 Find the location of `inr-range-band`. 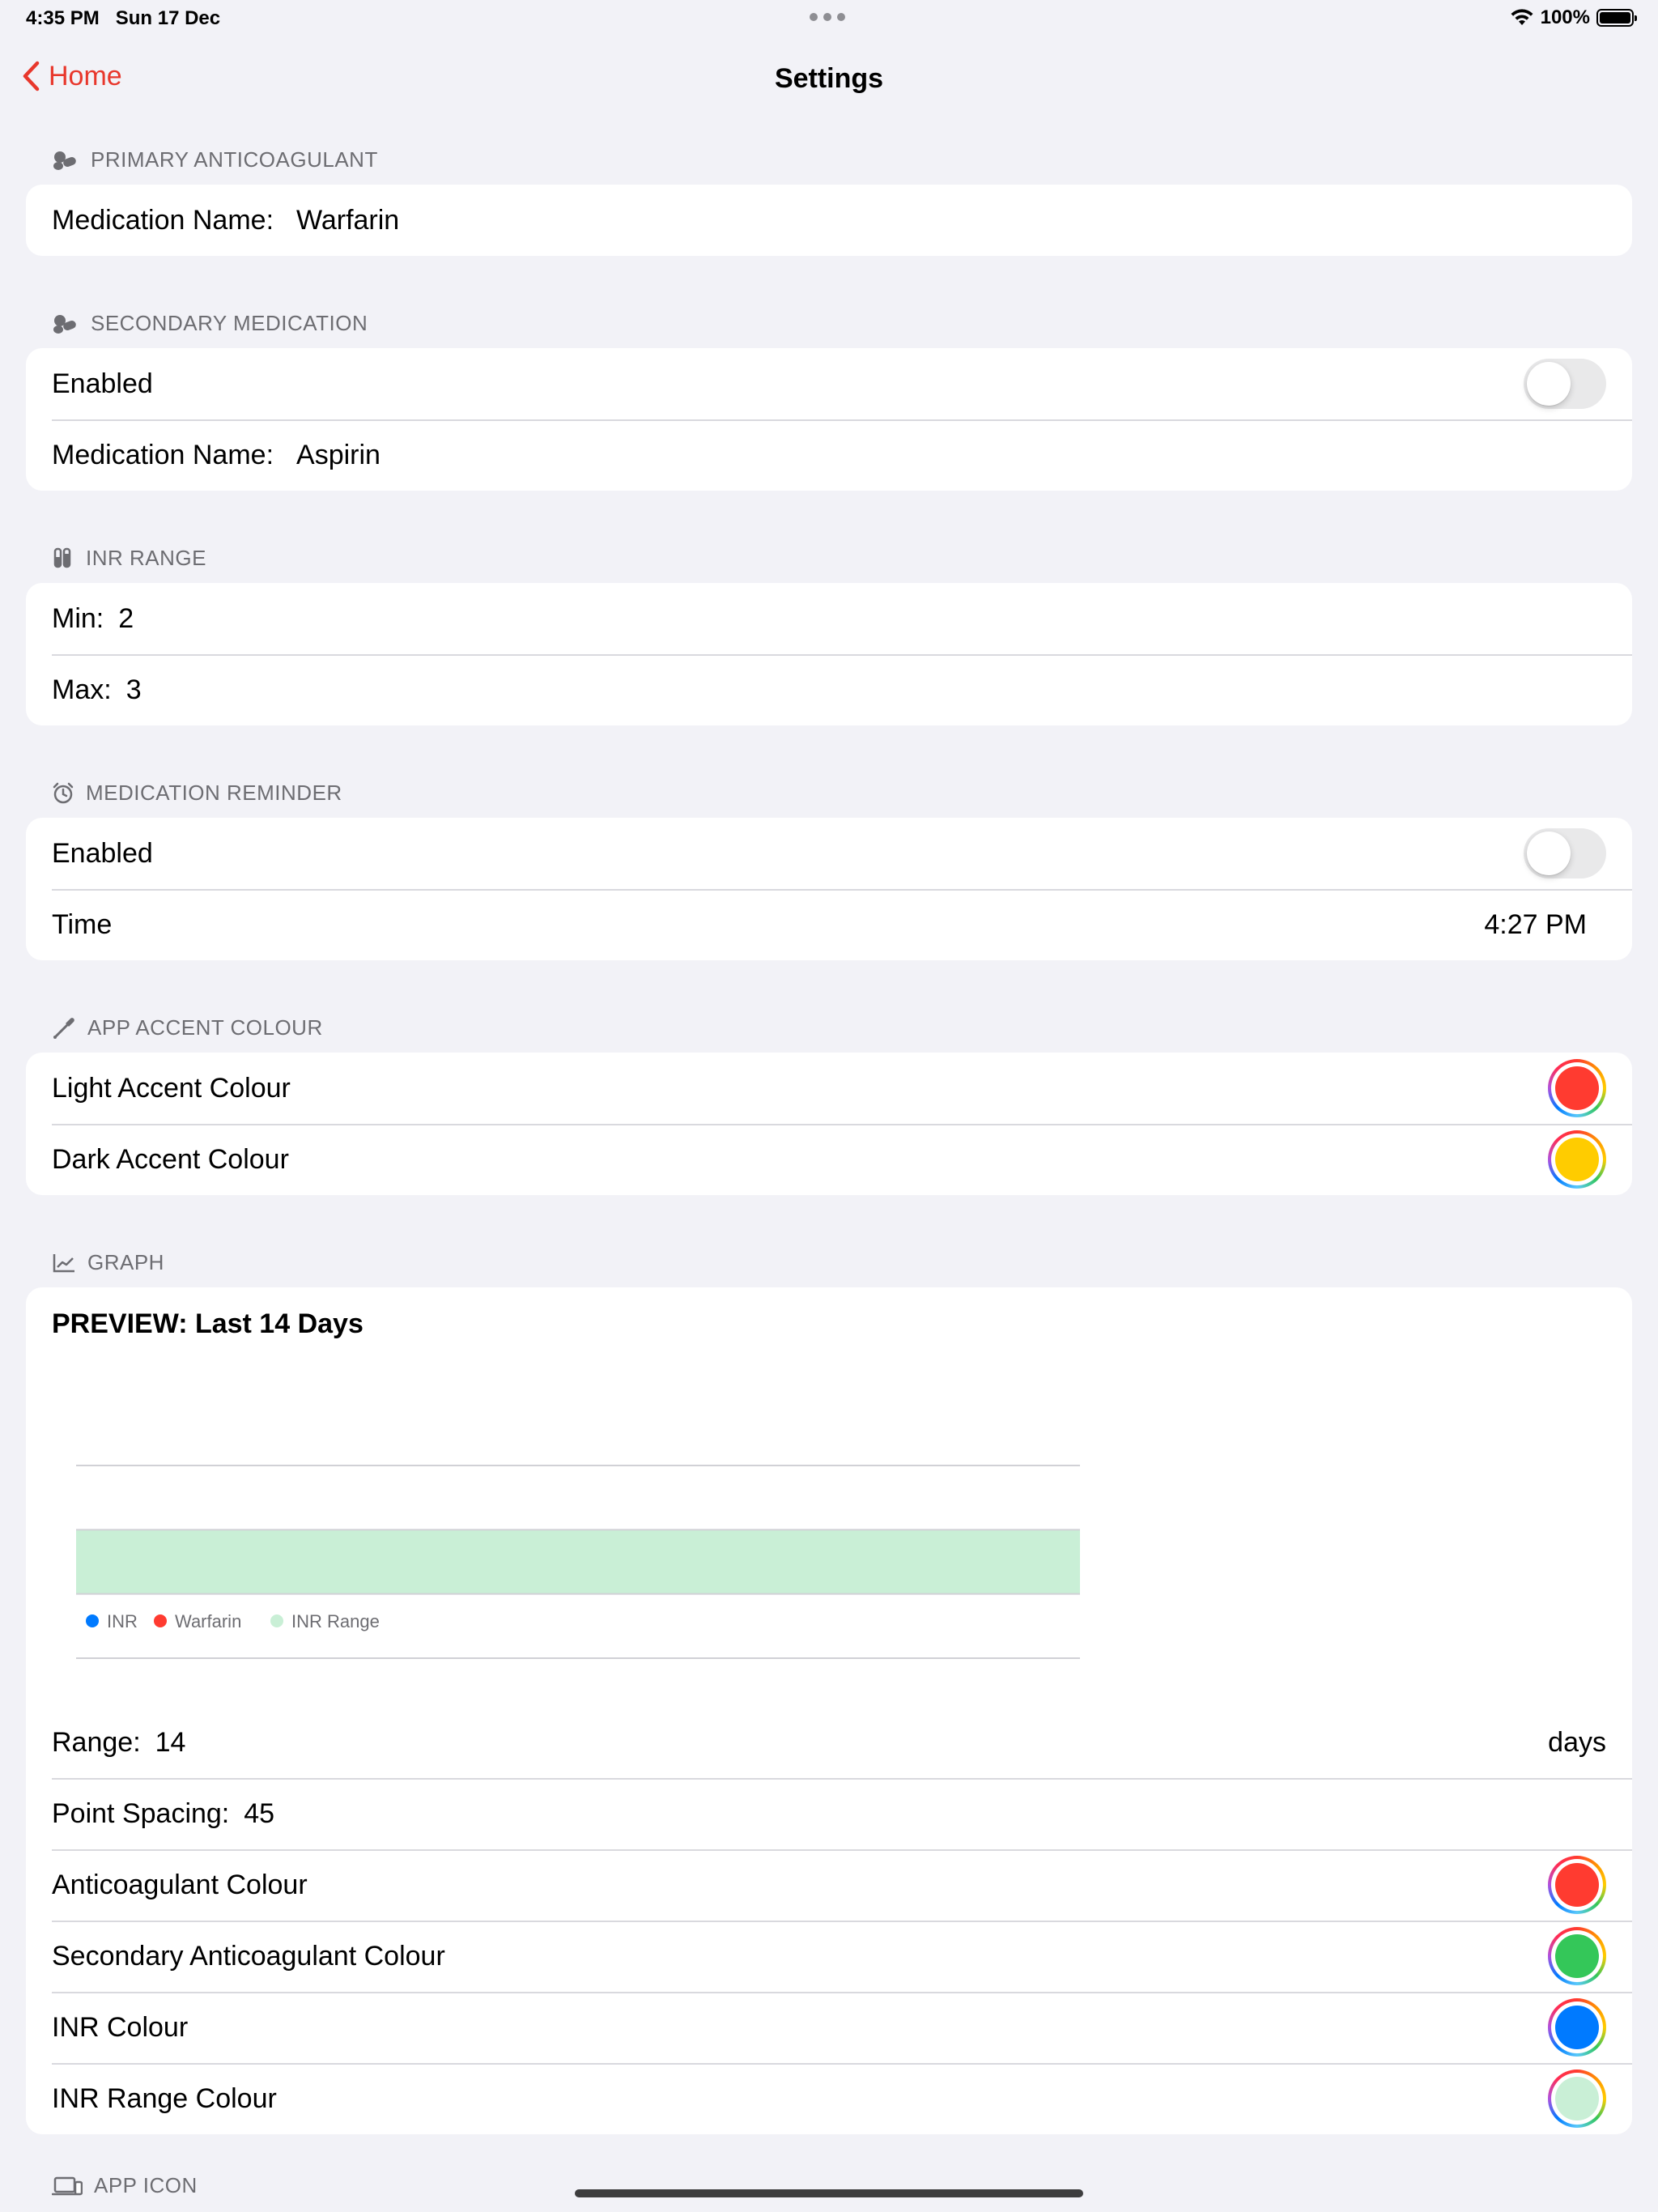

inr-range-band is located at coordinates (578, 1562).